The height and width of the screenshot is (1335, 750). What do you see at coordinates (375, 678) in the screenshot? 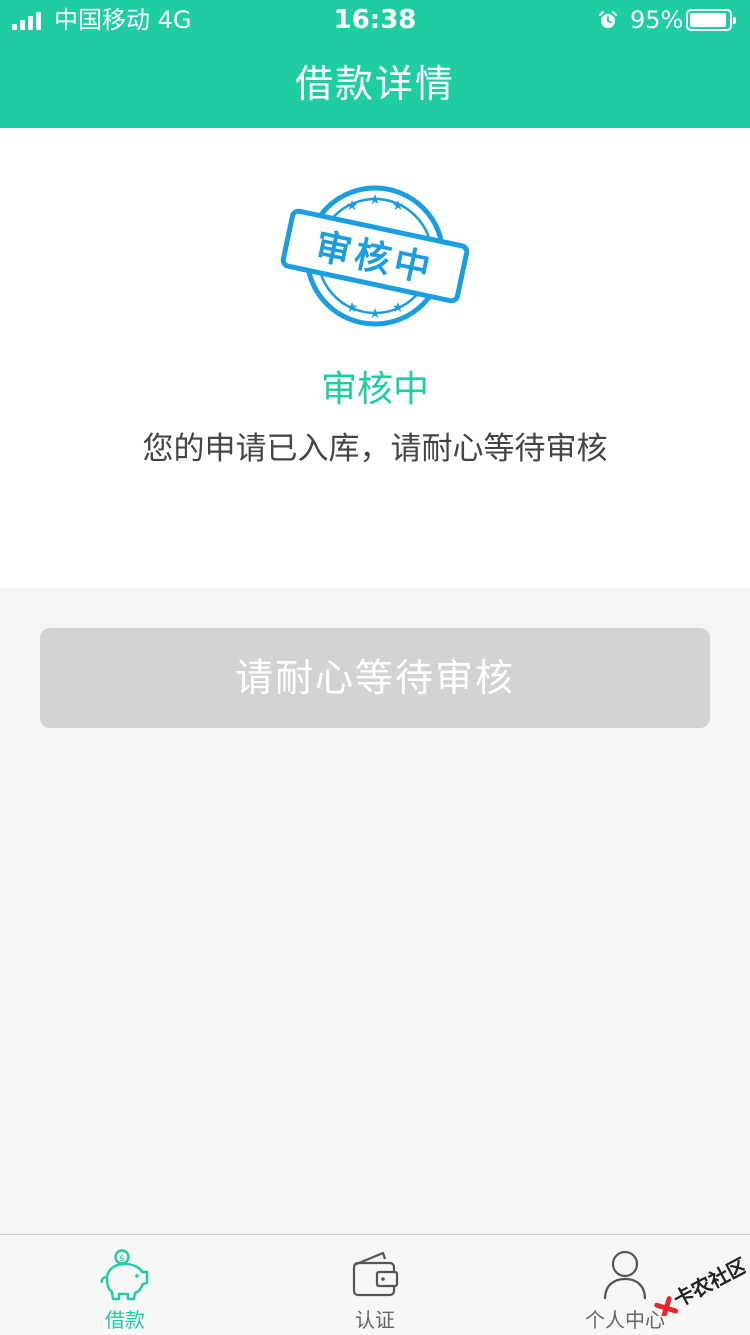
I see `wait-review-button: 请耐心等待审核` at bounding box center [375, 678].